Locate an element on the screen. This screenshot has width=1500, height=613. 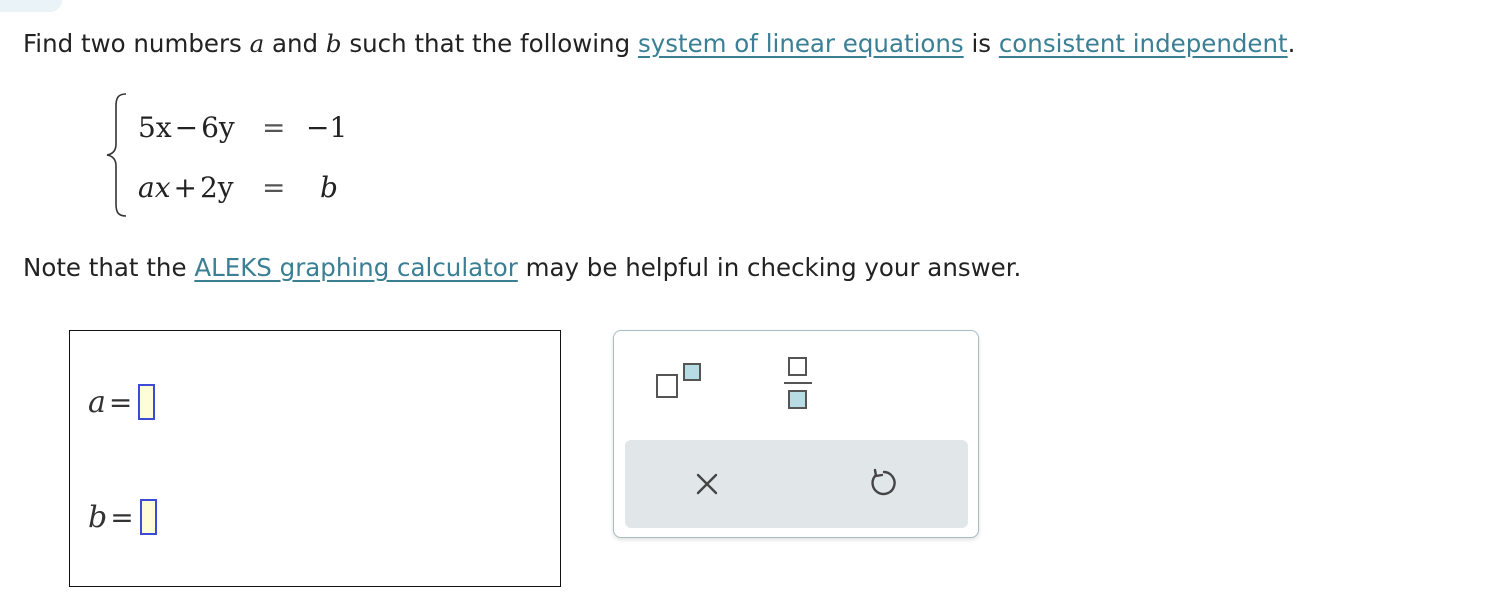
math-palette is located at coordinates (796, 434).